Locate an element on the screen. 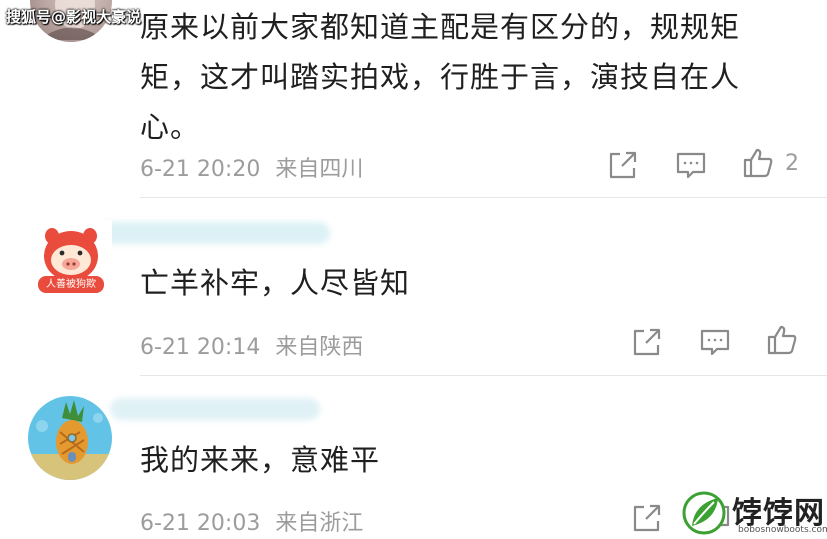 Image resolution: width=827 pixels, height=539 pixels. avatar-badge-text: 人善被狗欺 is located at coordinates (71, 284).